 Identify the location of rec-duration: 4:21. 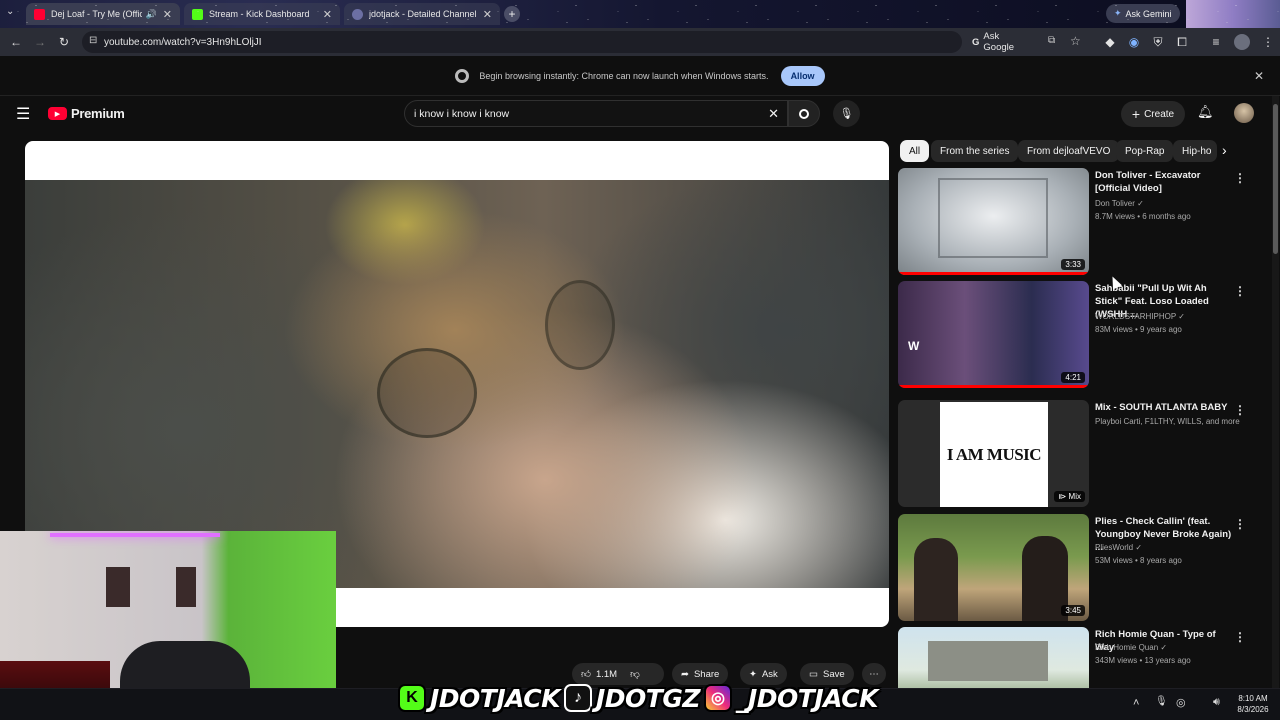
(1073, 377).